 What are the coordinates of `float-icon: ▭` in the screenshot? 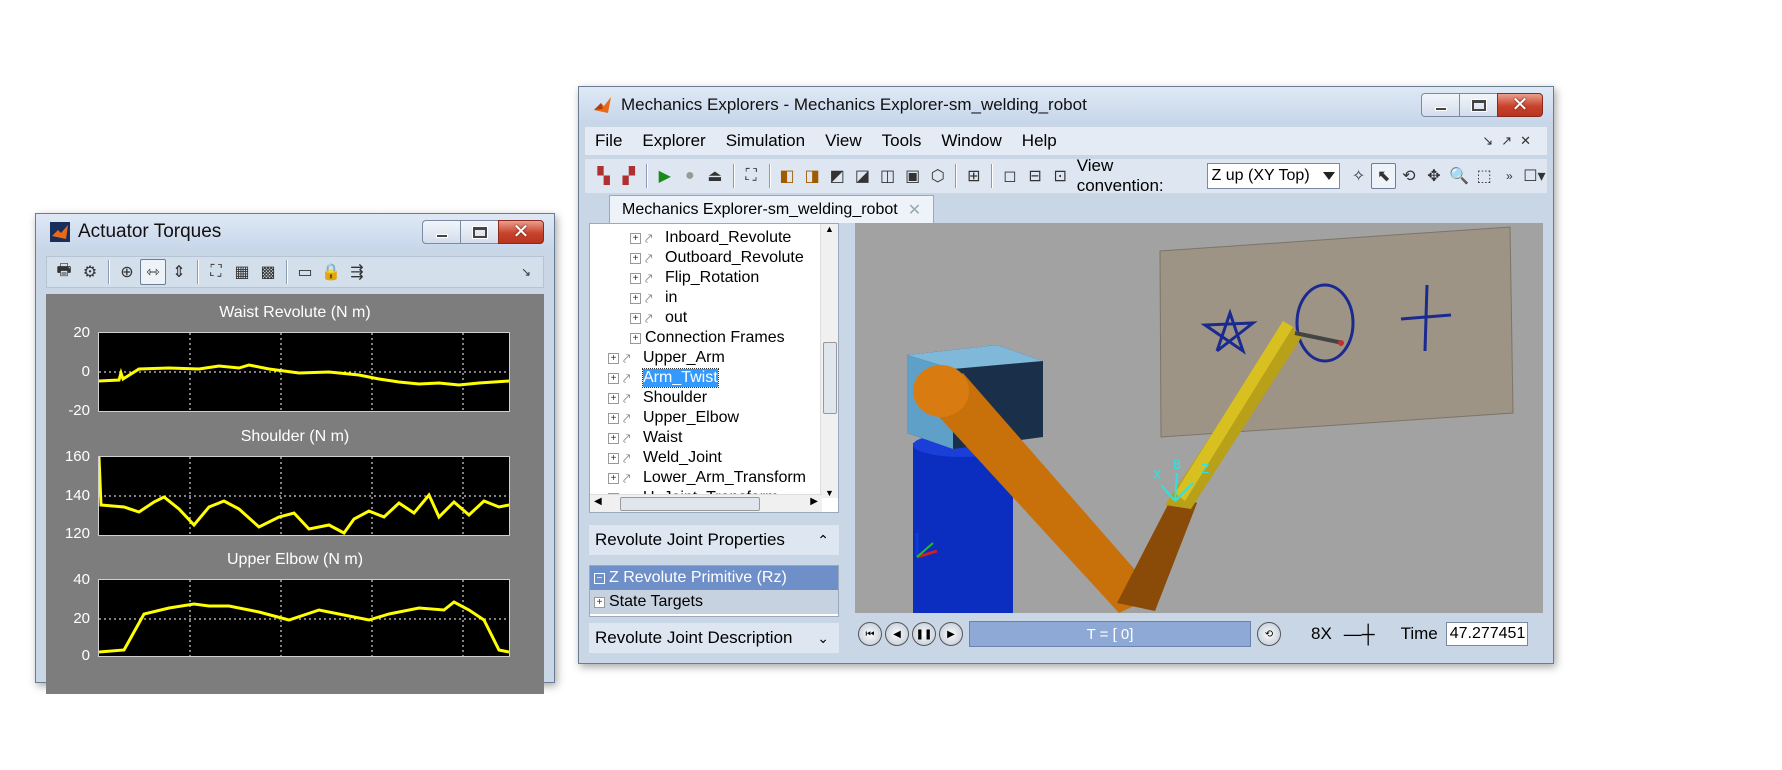 It's located at (305, 272).